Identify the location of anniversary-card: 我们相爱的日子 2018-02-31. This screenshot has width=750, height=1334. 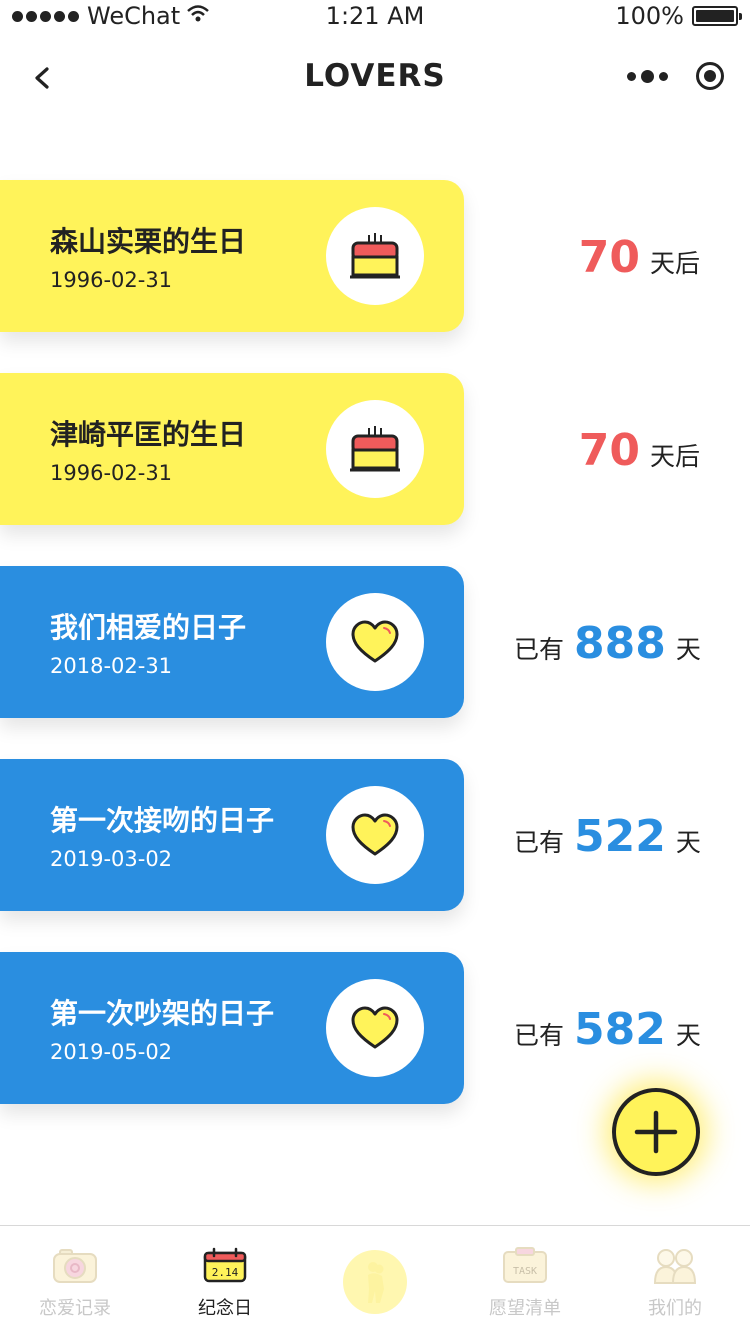
(232, 642).